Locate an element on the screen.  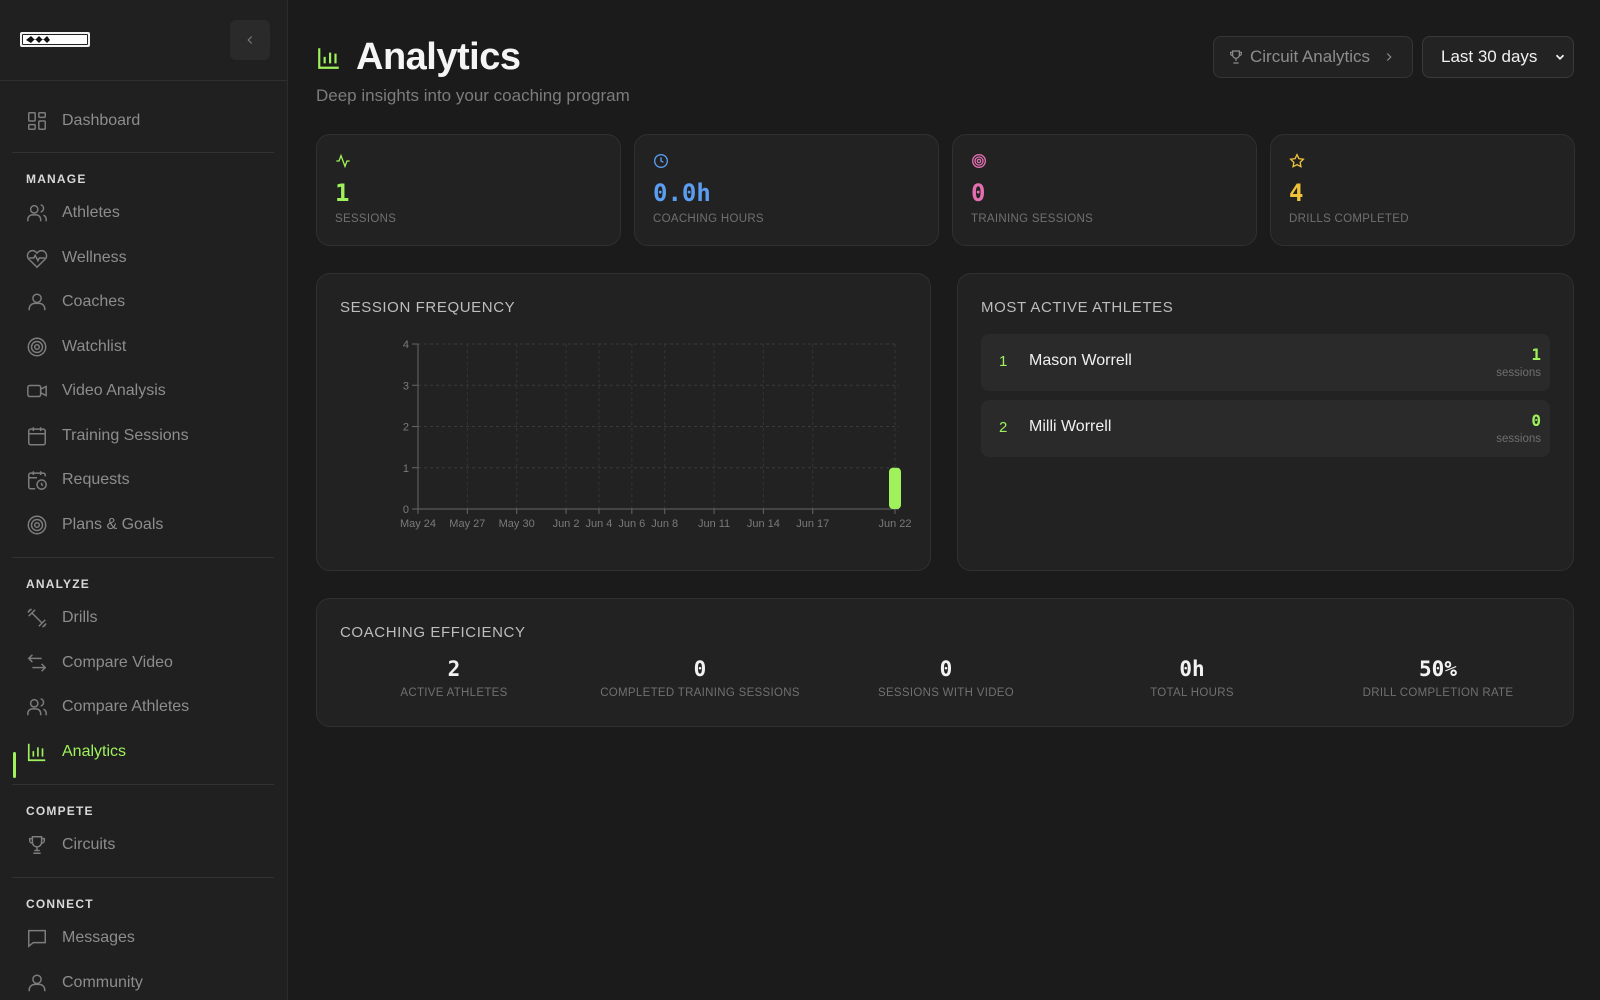
efficiency-metric-total-hours: 0h TOTAL HOURS is located at coordinates (1192, 678).